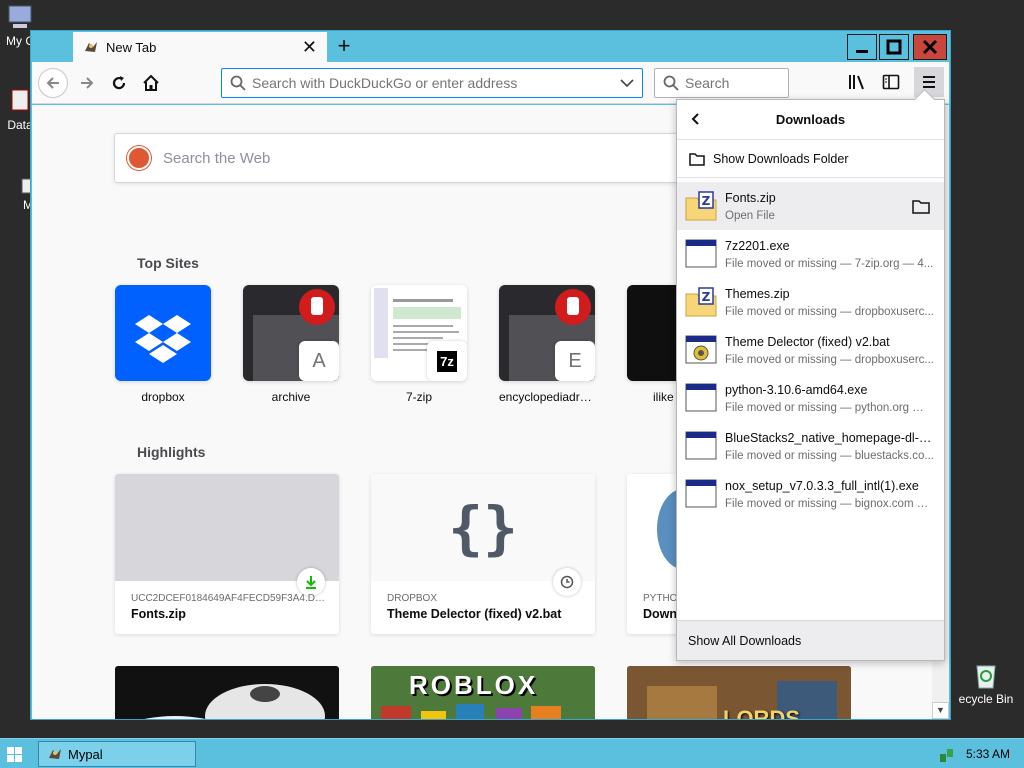 The image size is (1024, 768). I want to click on download-name: 7z2201.exe, so click(757, 245).